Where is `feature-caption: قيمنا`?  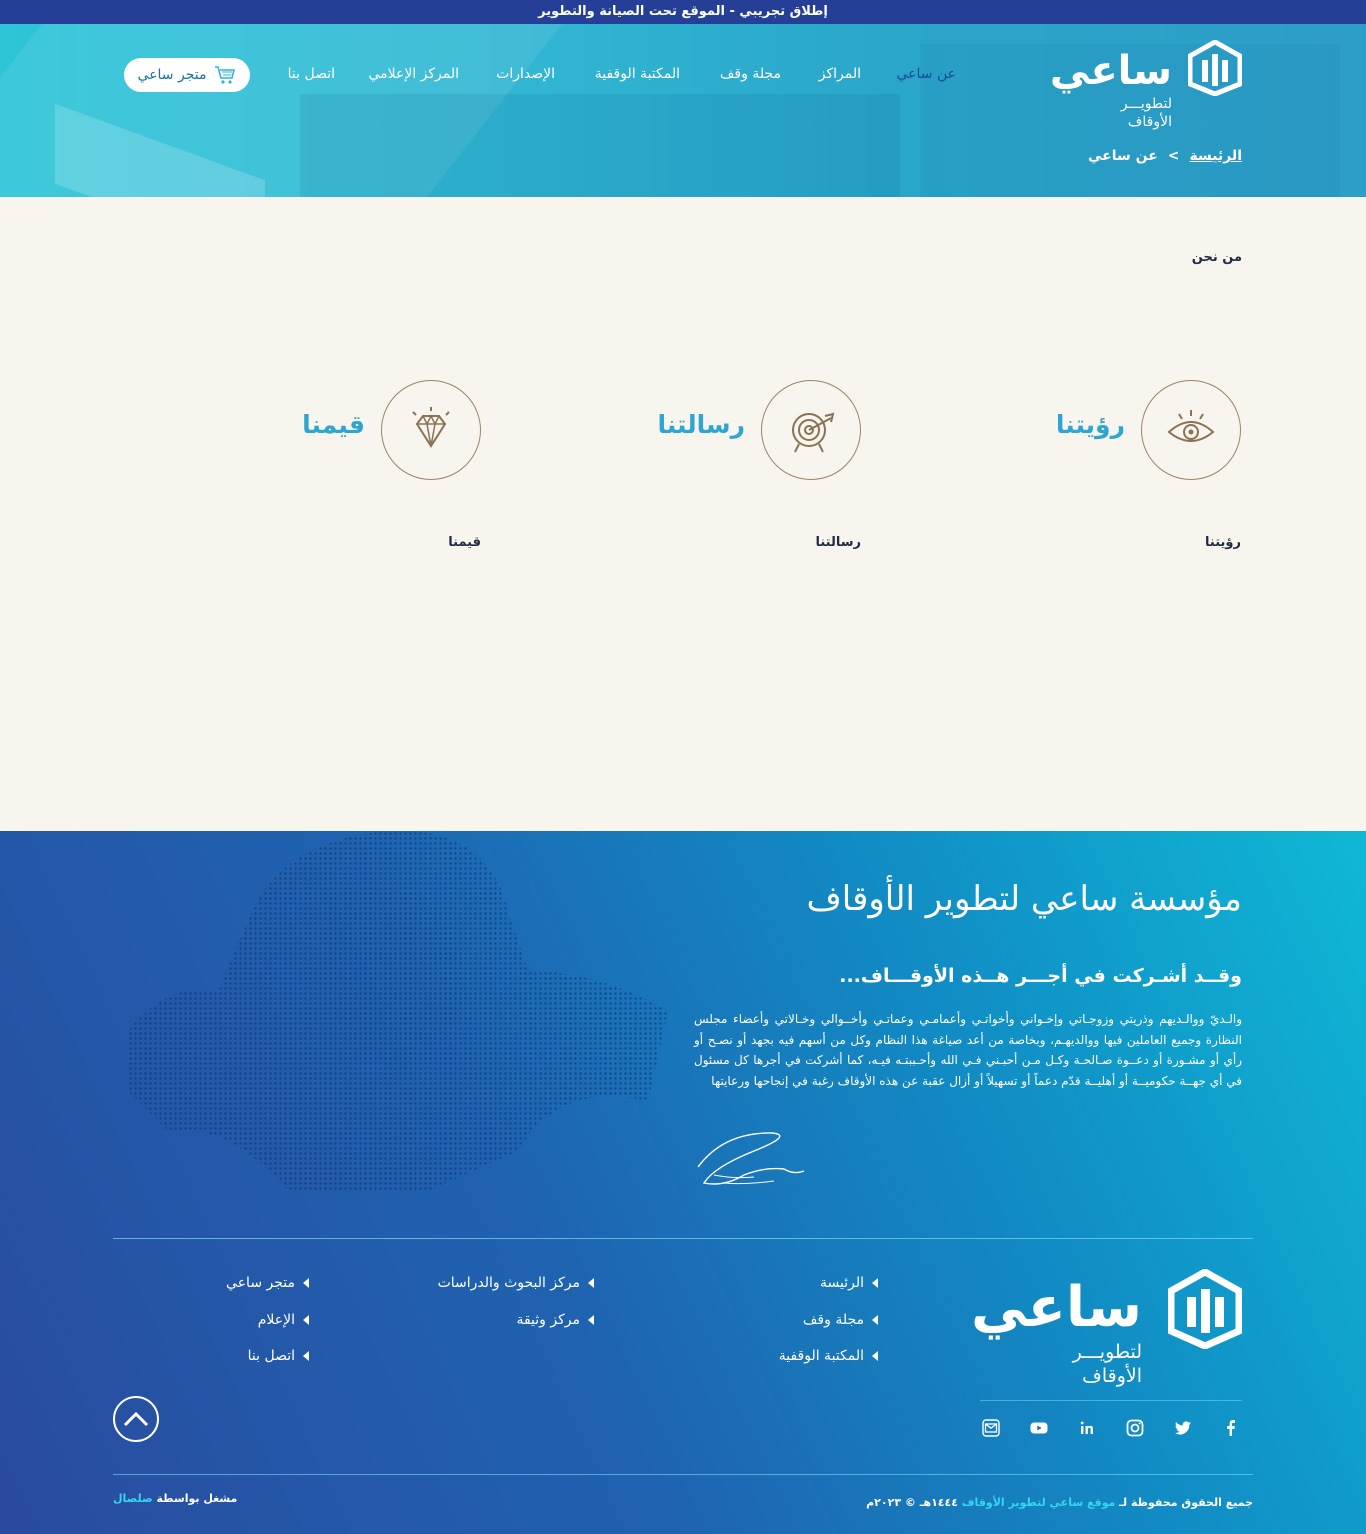 feature-caption: قيمنا is located at coordinates (464, 542).